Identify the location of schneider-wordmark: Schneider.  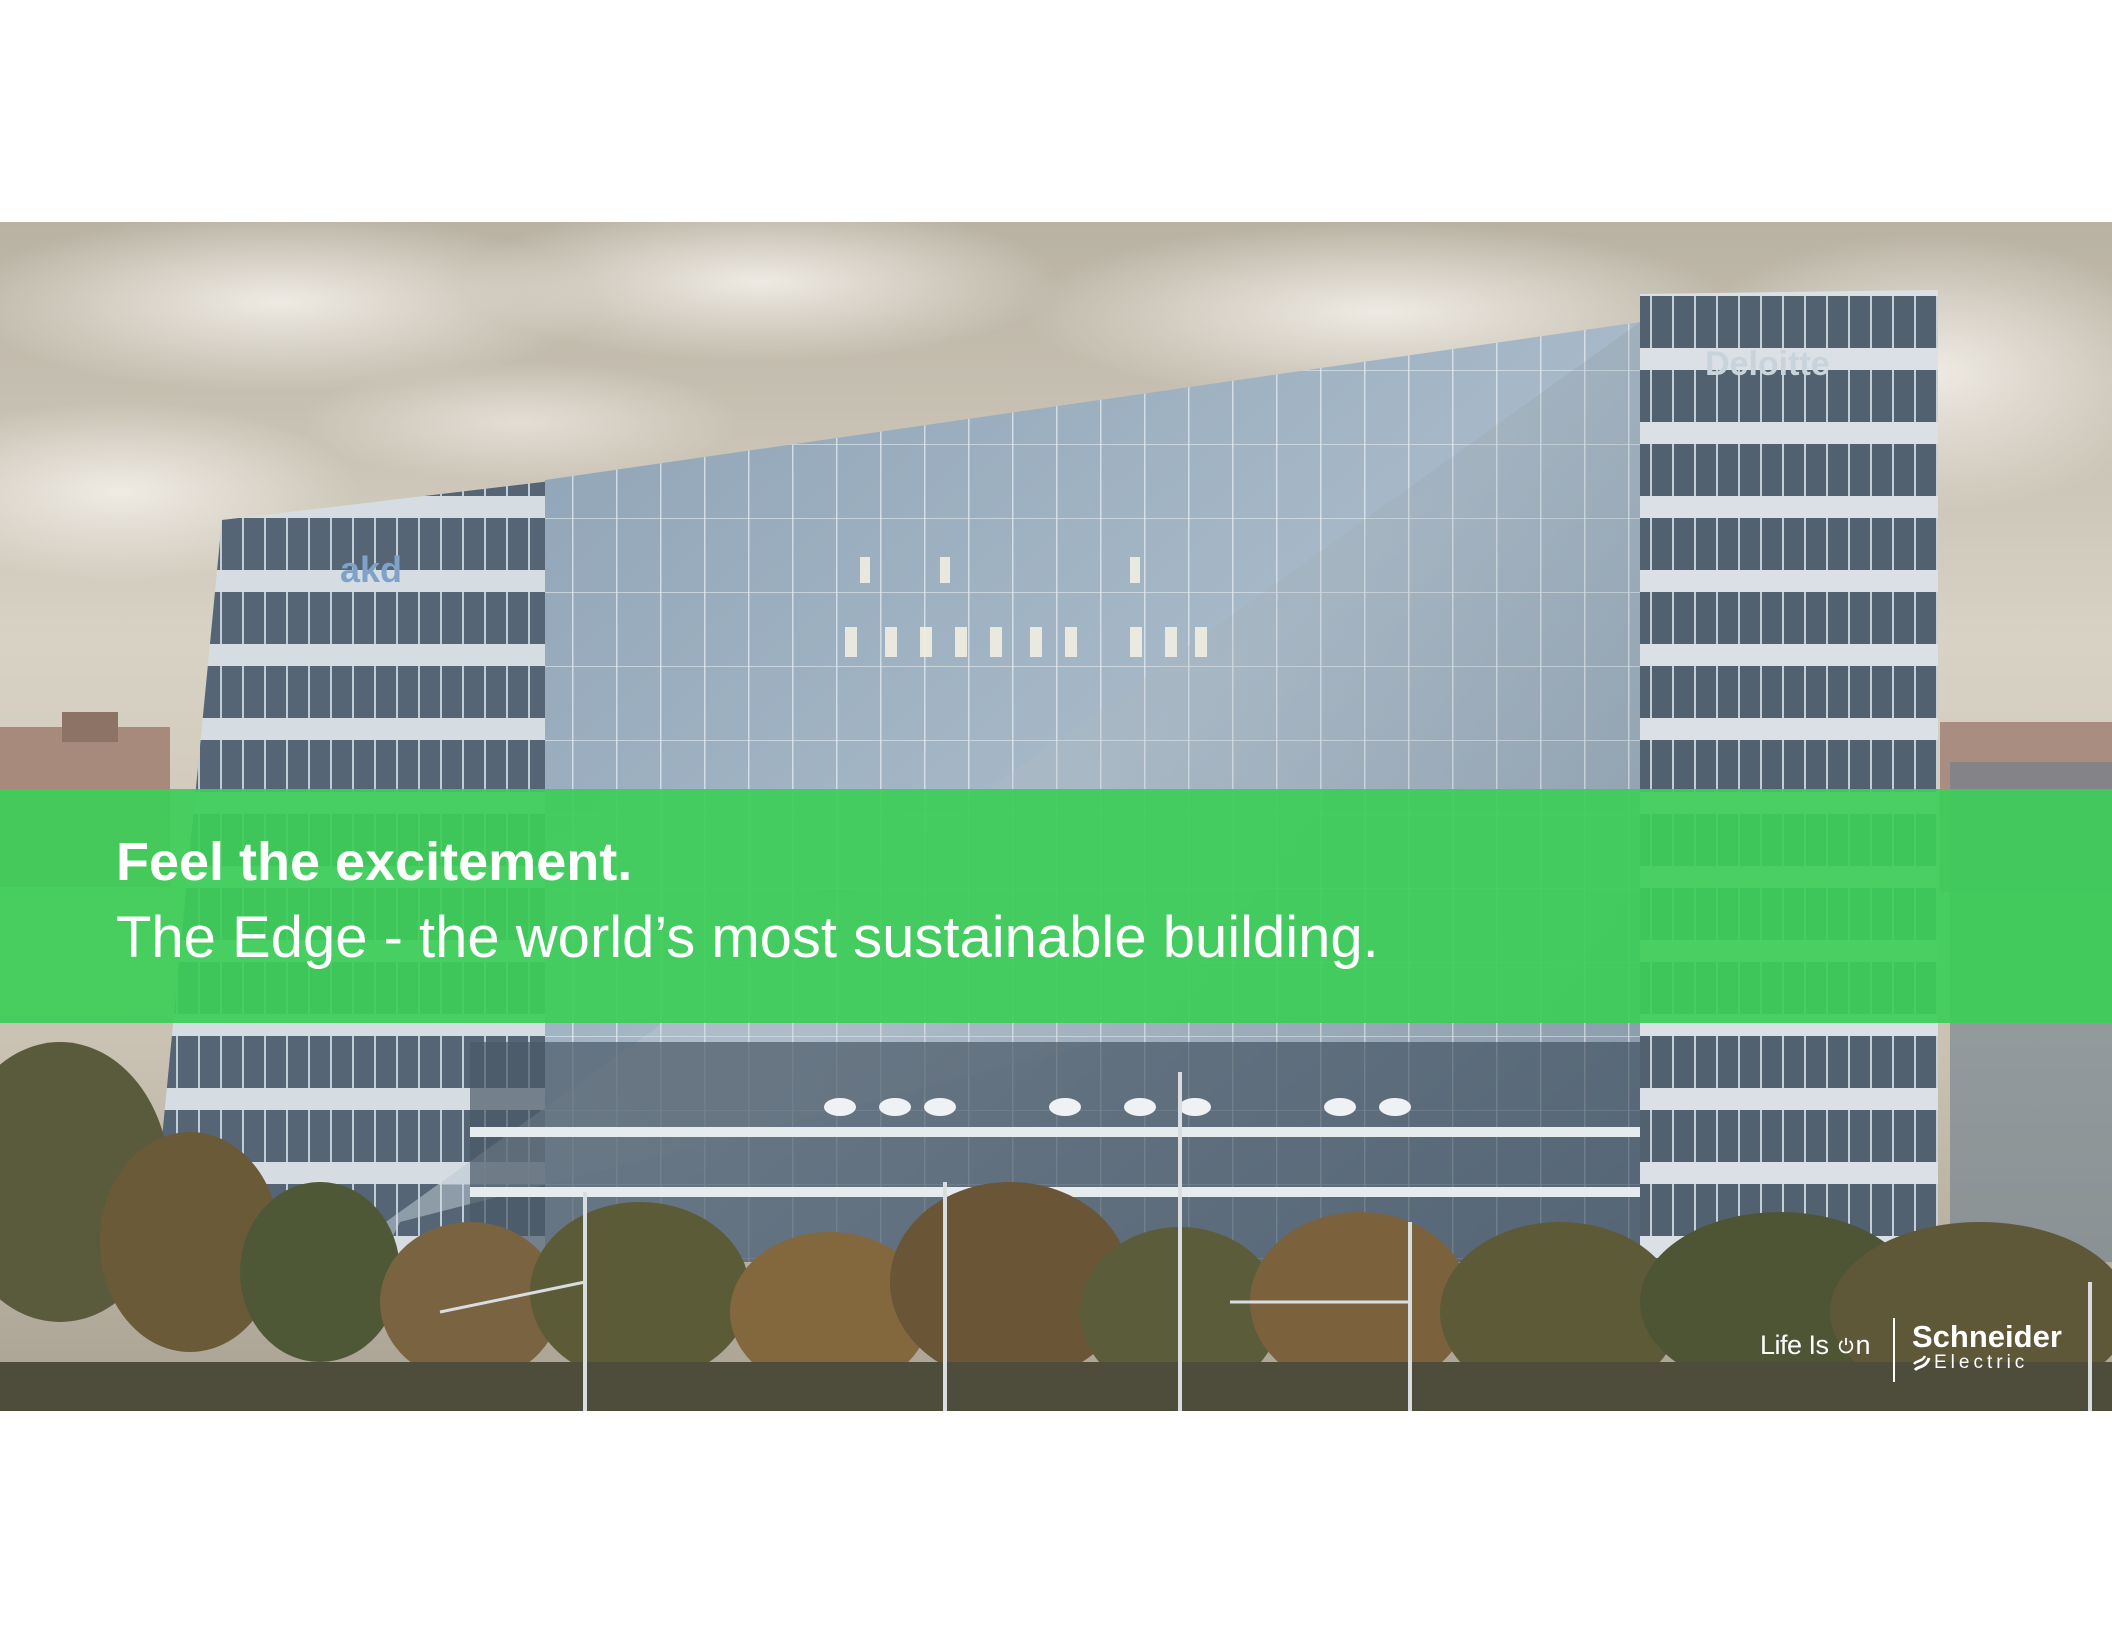
(1987, 1336).